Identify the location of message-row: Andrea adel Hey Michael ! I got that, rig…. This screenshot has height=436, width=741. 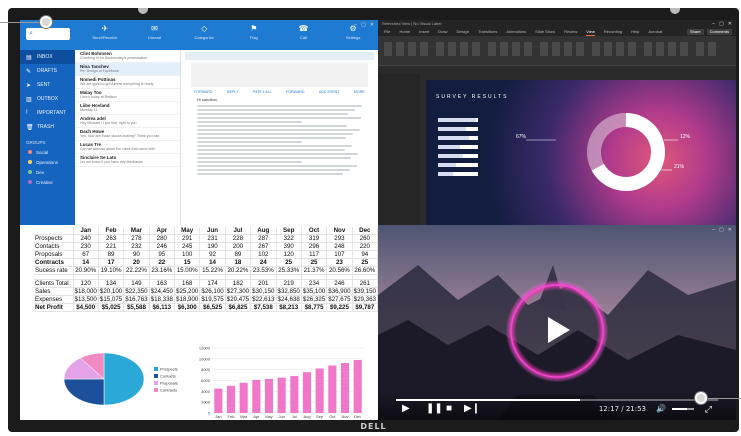
(127, 121).